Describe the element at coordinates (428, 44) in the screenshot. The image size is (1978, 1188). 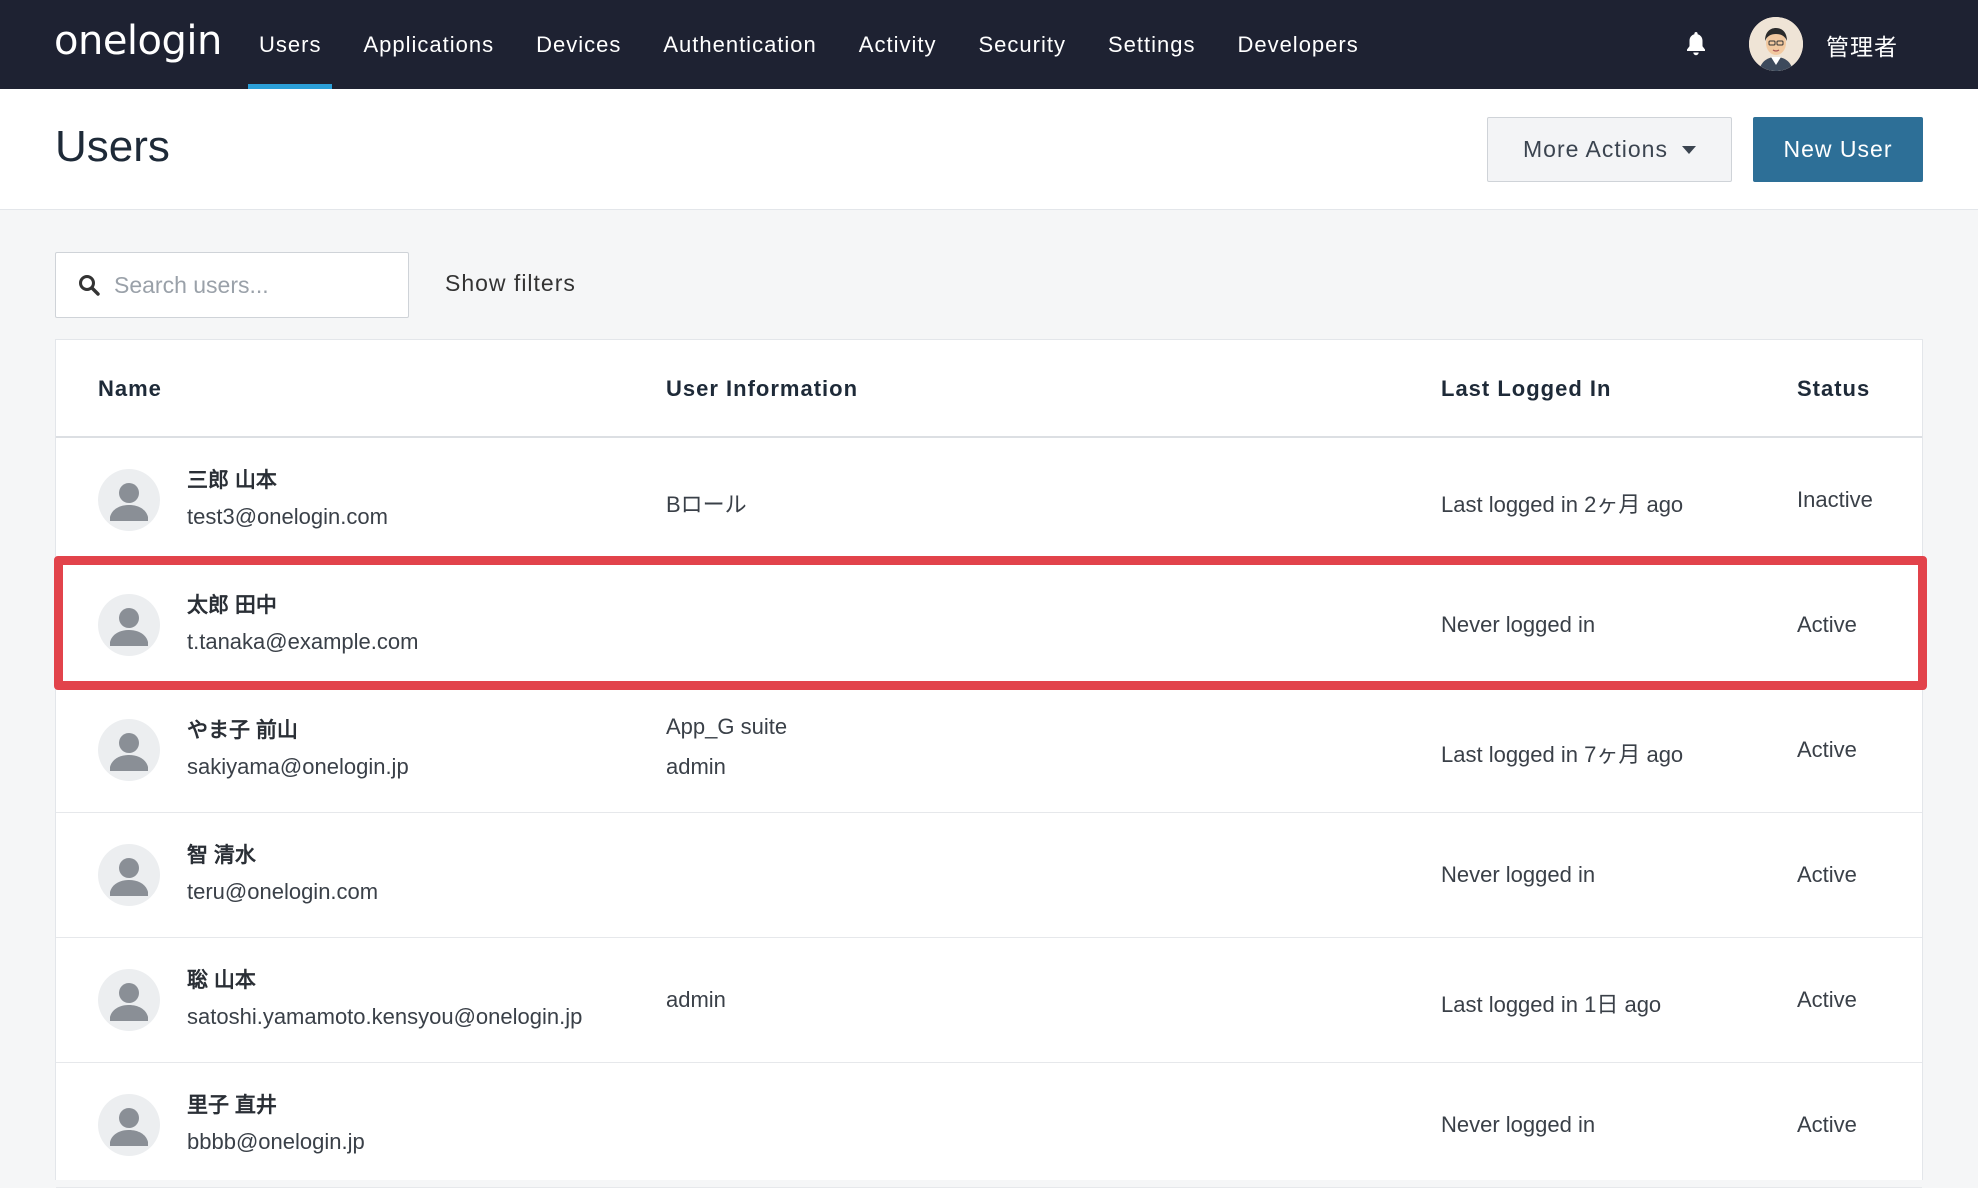
I see `nav-item-applications: Applications` at that location.